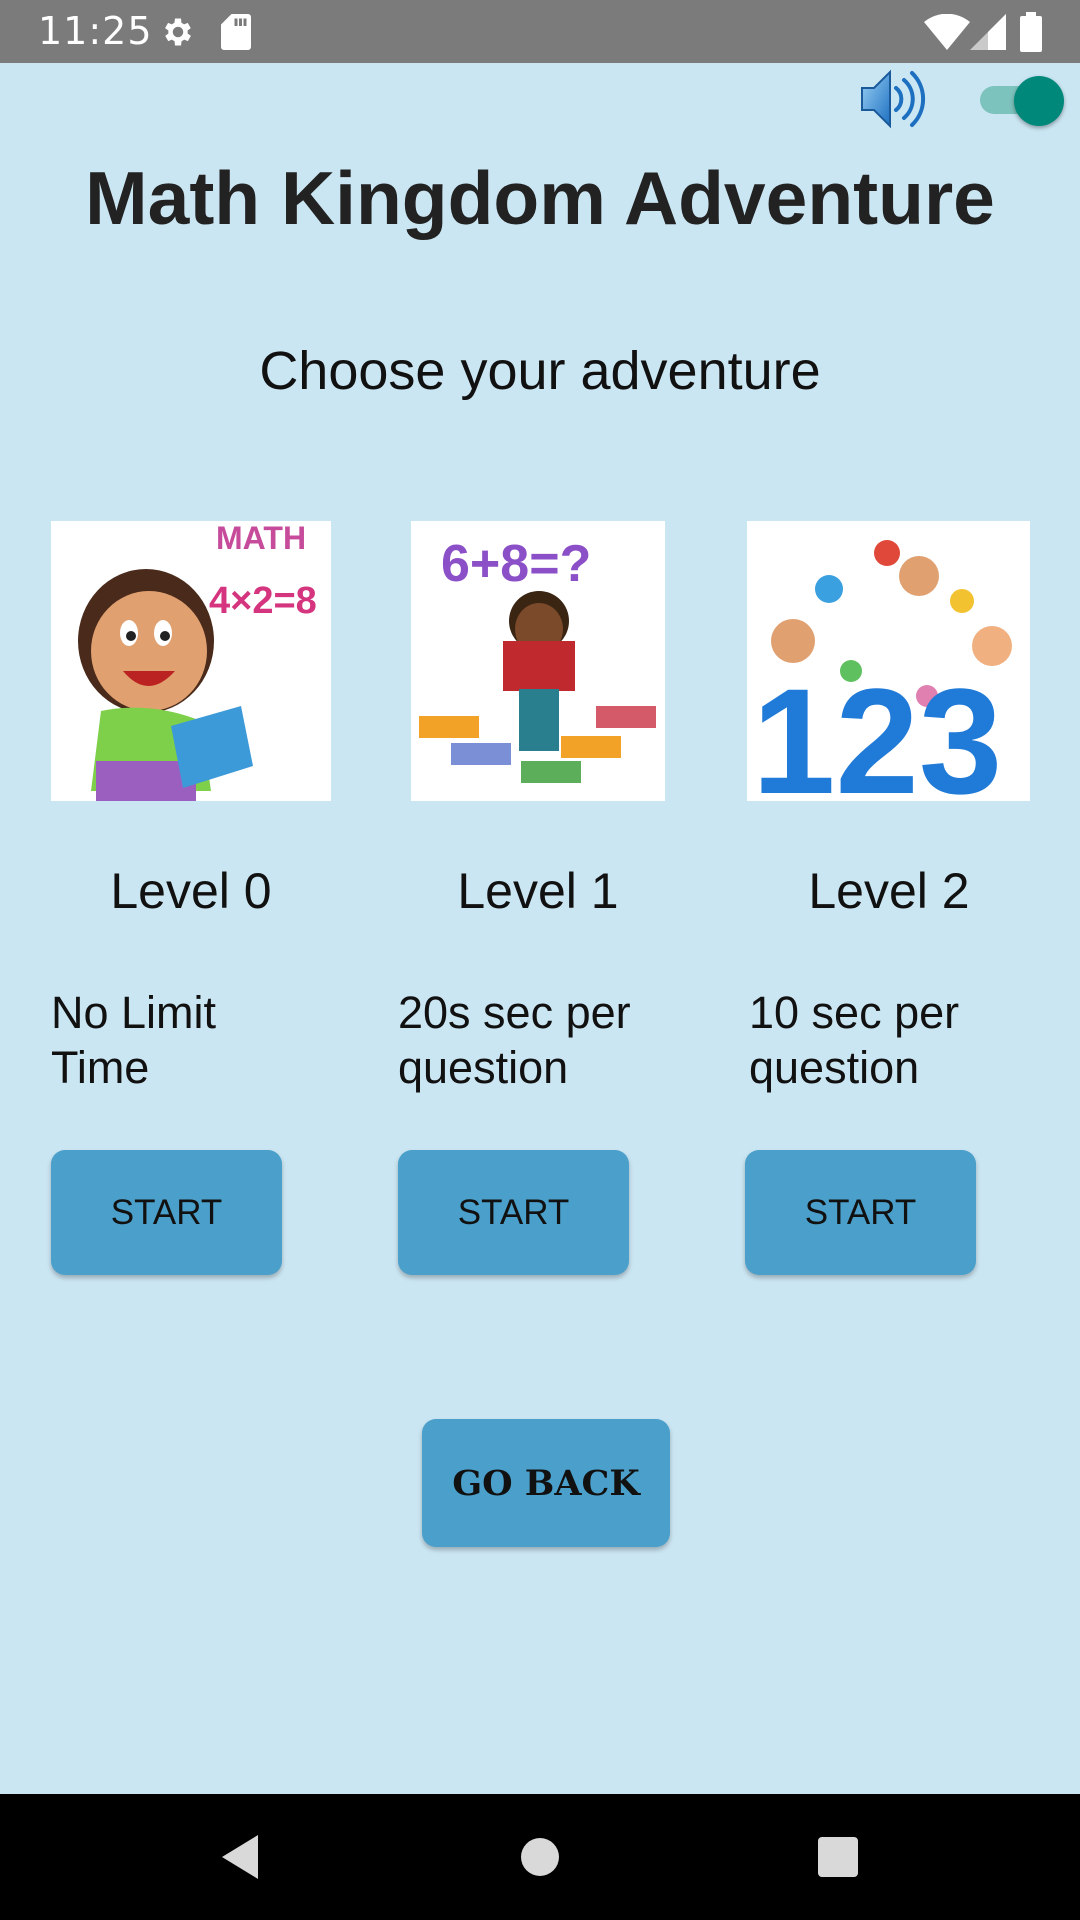 Image resolution: width=1080 pixels, height=1920 pixels. What do you see at coordinates (538, 891) in the screenshot?
I see `level1-name: Level 1` at bounding box center [538, 891].